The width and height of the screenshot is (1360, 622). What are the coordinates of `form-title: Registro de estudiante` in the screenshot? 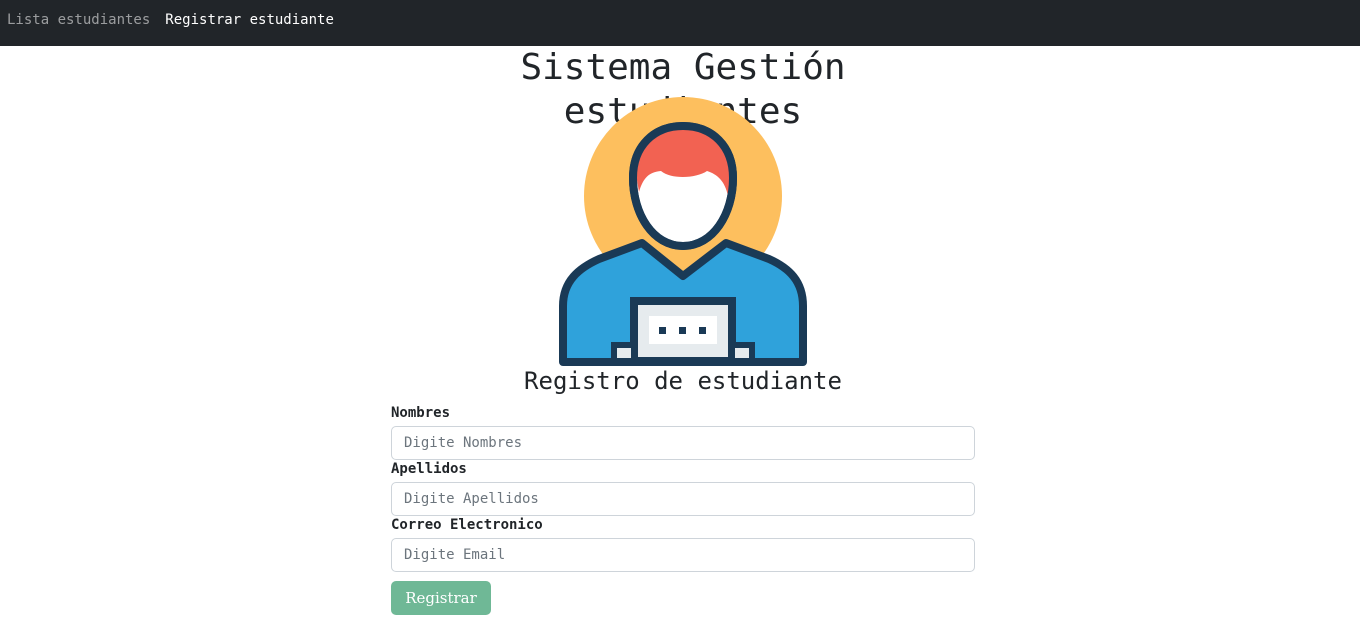 It's located at (683, 381).